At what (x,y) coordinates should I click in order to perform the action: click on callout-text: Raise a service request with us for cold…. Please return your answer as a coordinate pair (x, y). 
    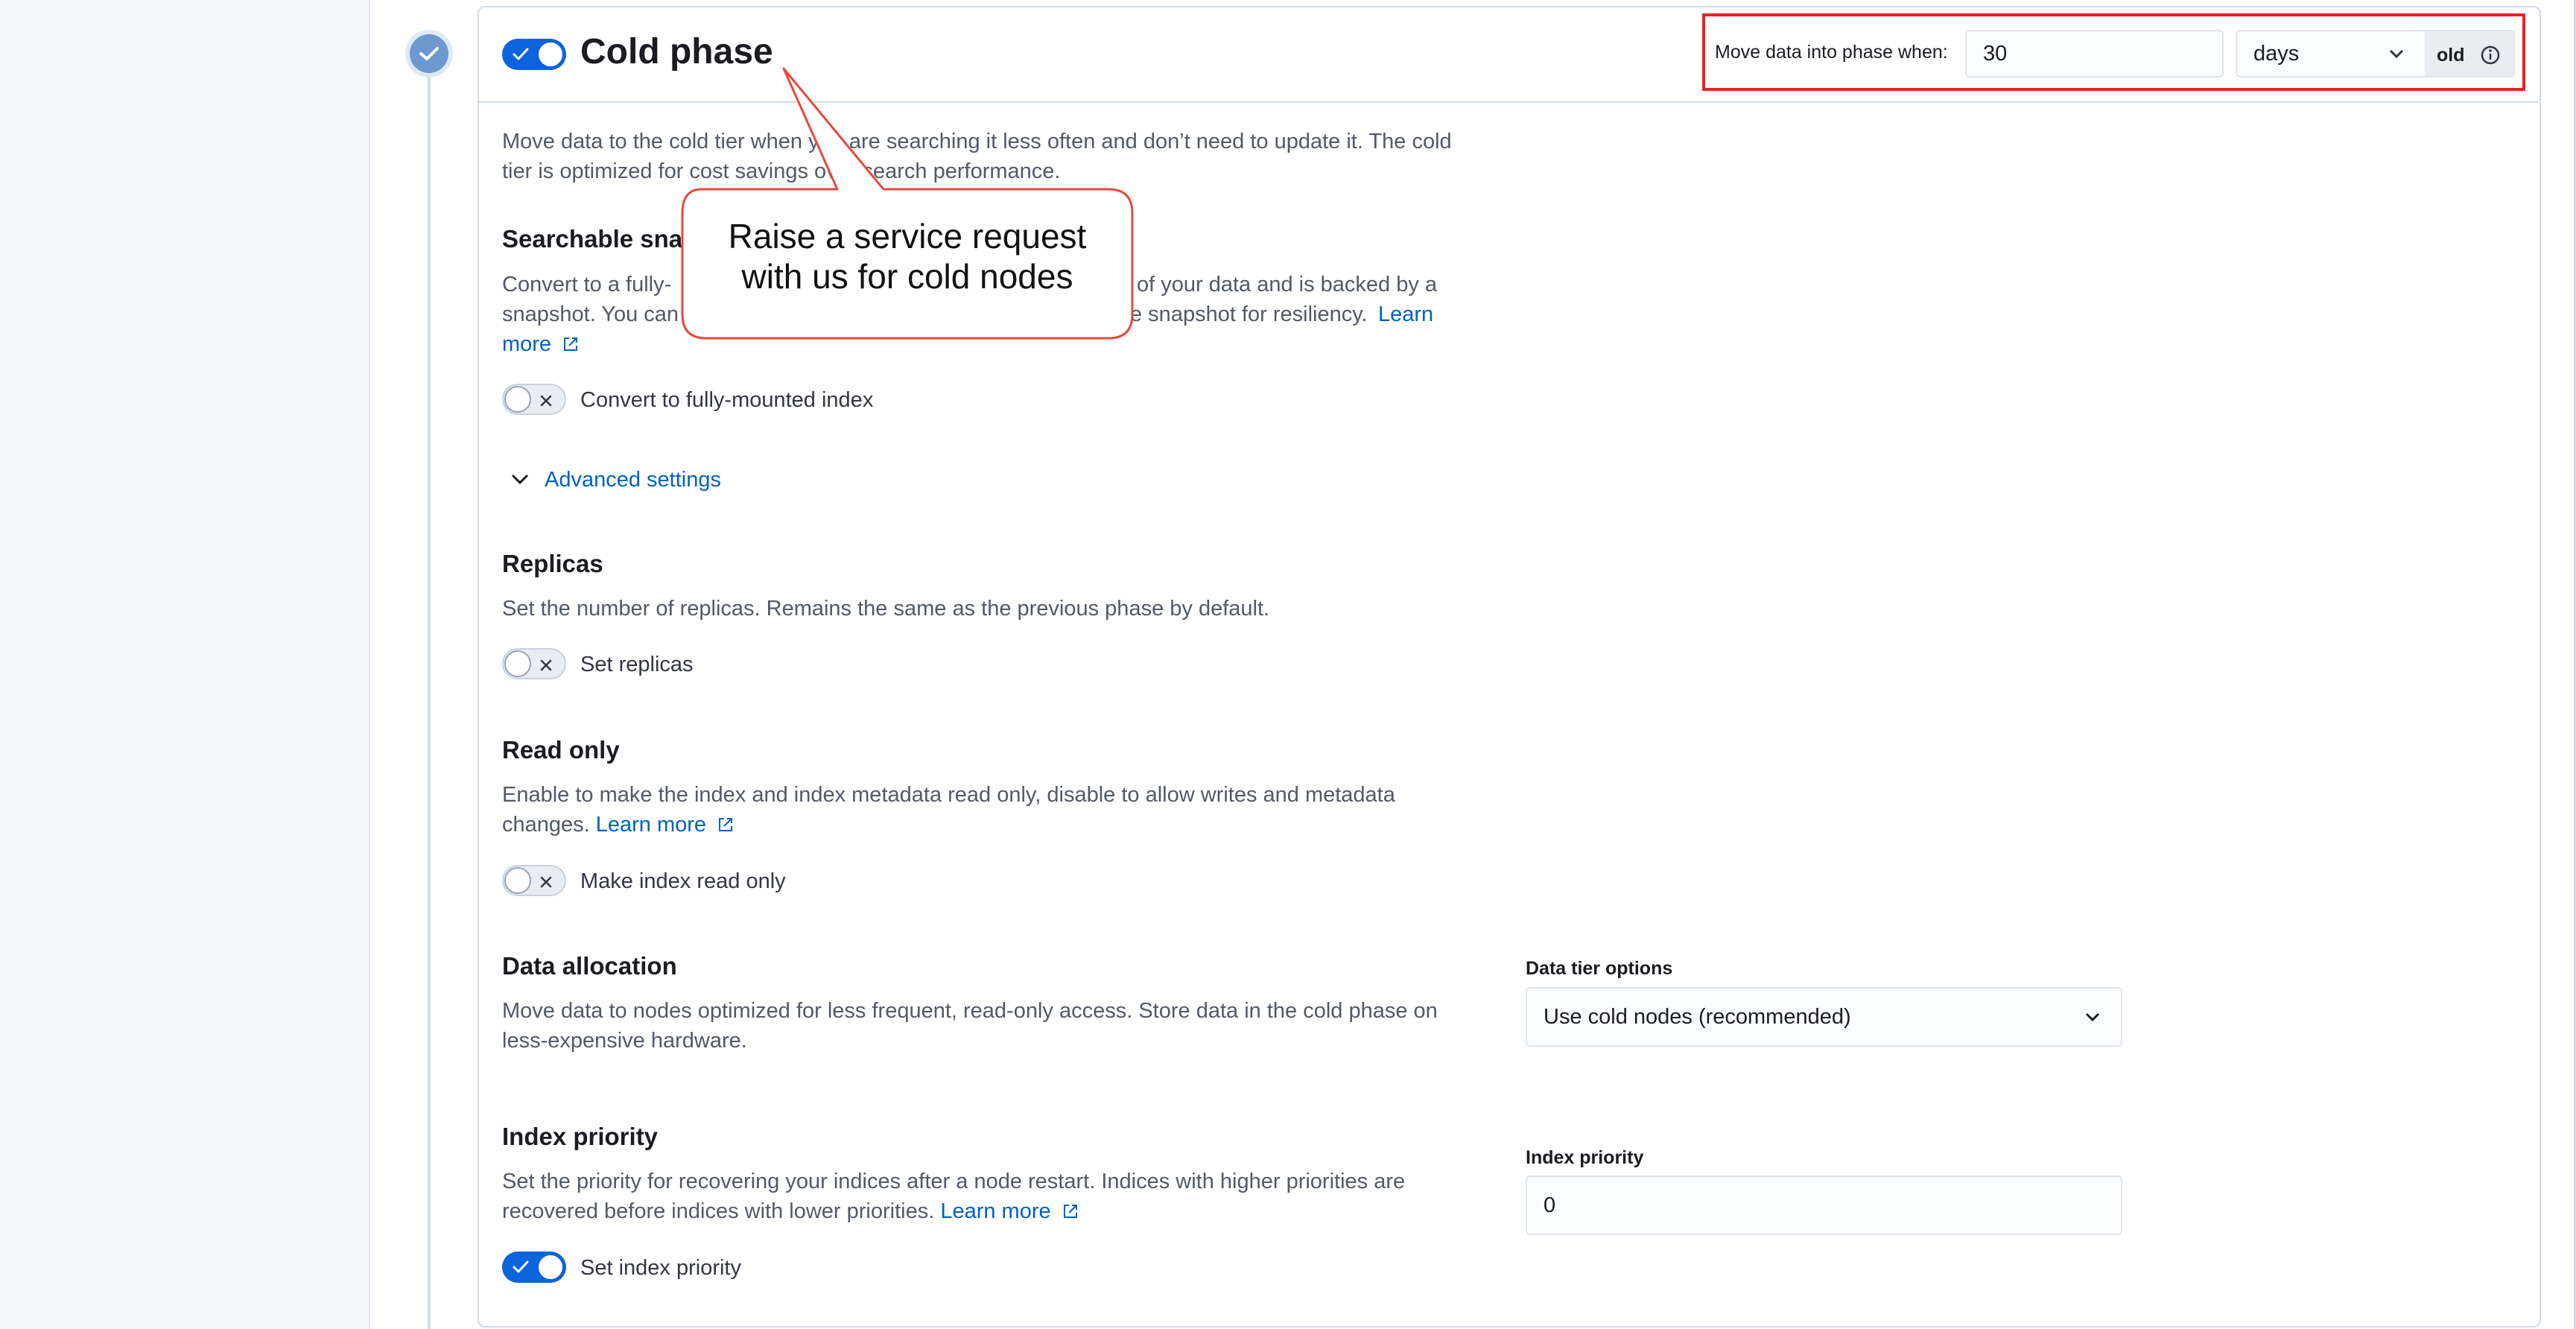
    Looking at the image, I should click on (907, 256).